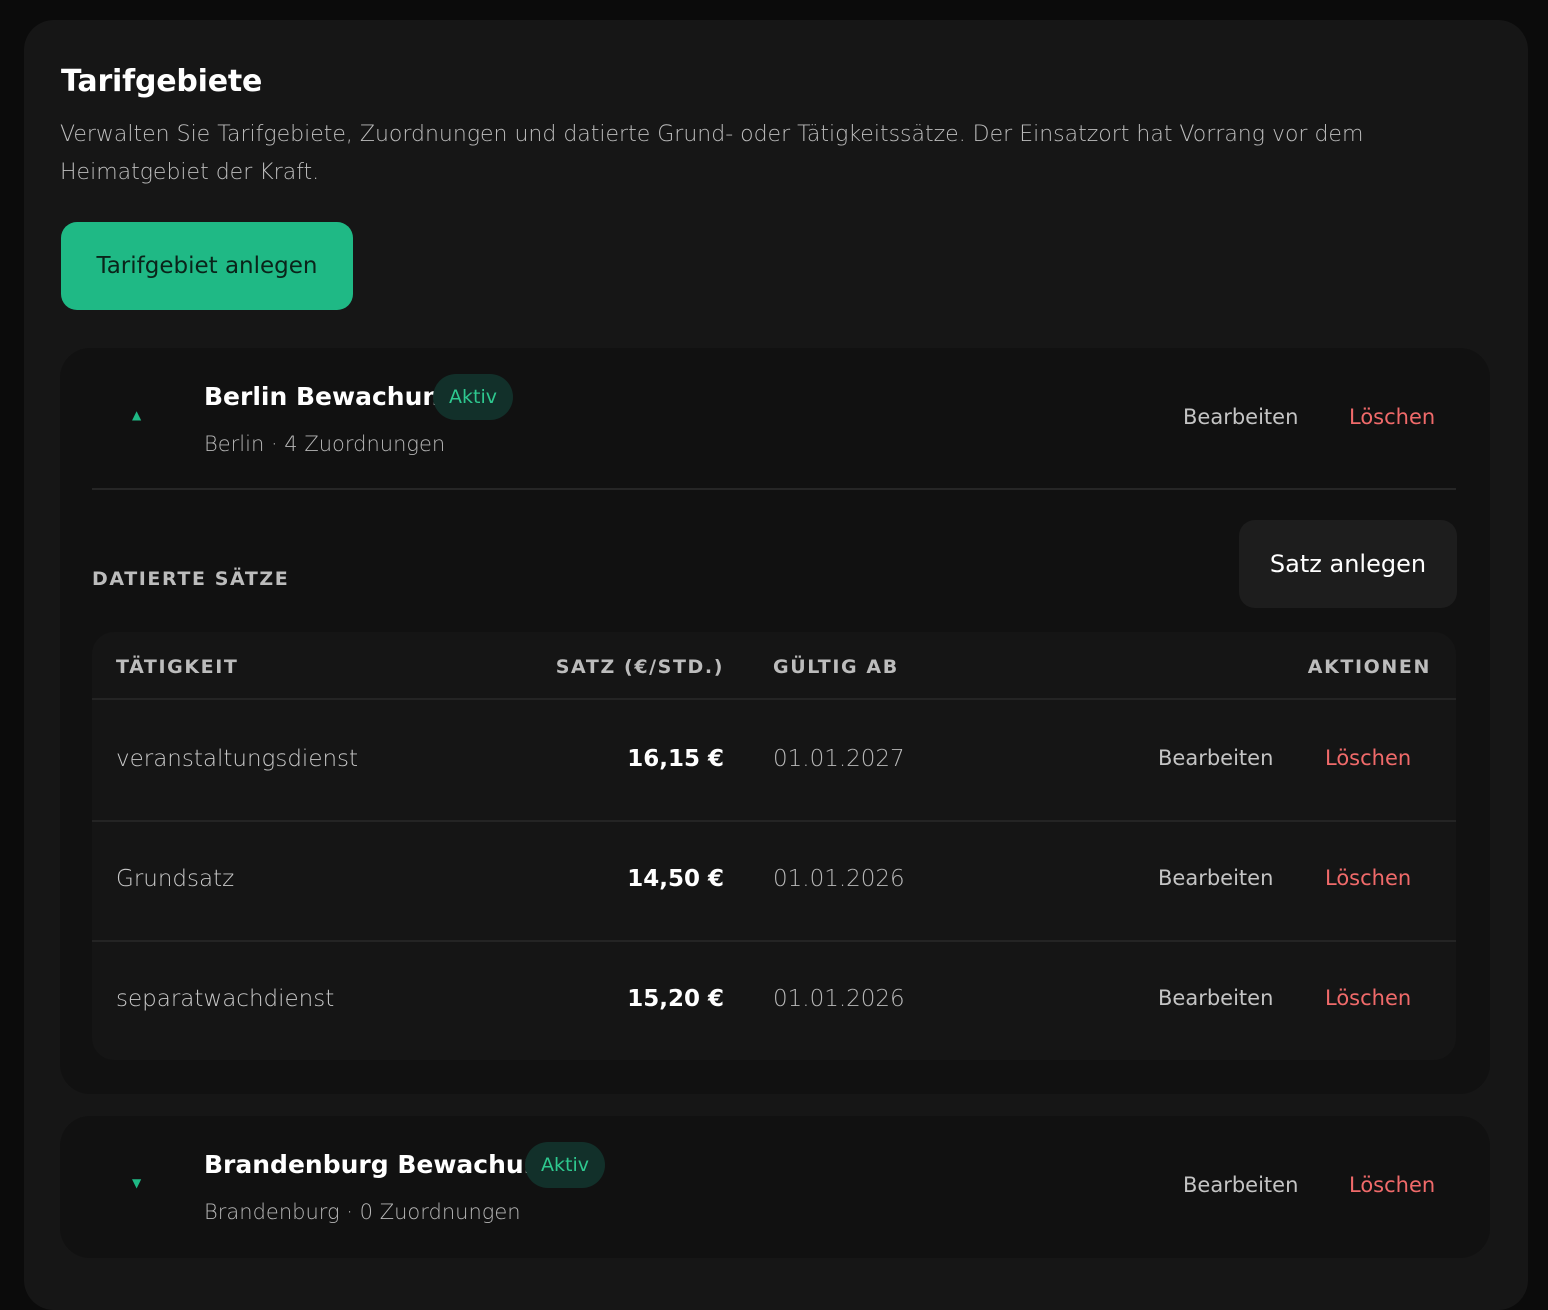 This screenshot has height=1310, width=1548. What do you see at coordinates (225, 999) in the screenshot?
I see `activity-cell: separatwachdienst` at bounding box center [225, 999].